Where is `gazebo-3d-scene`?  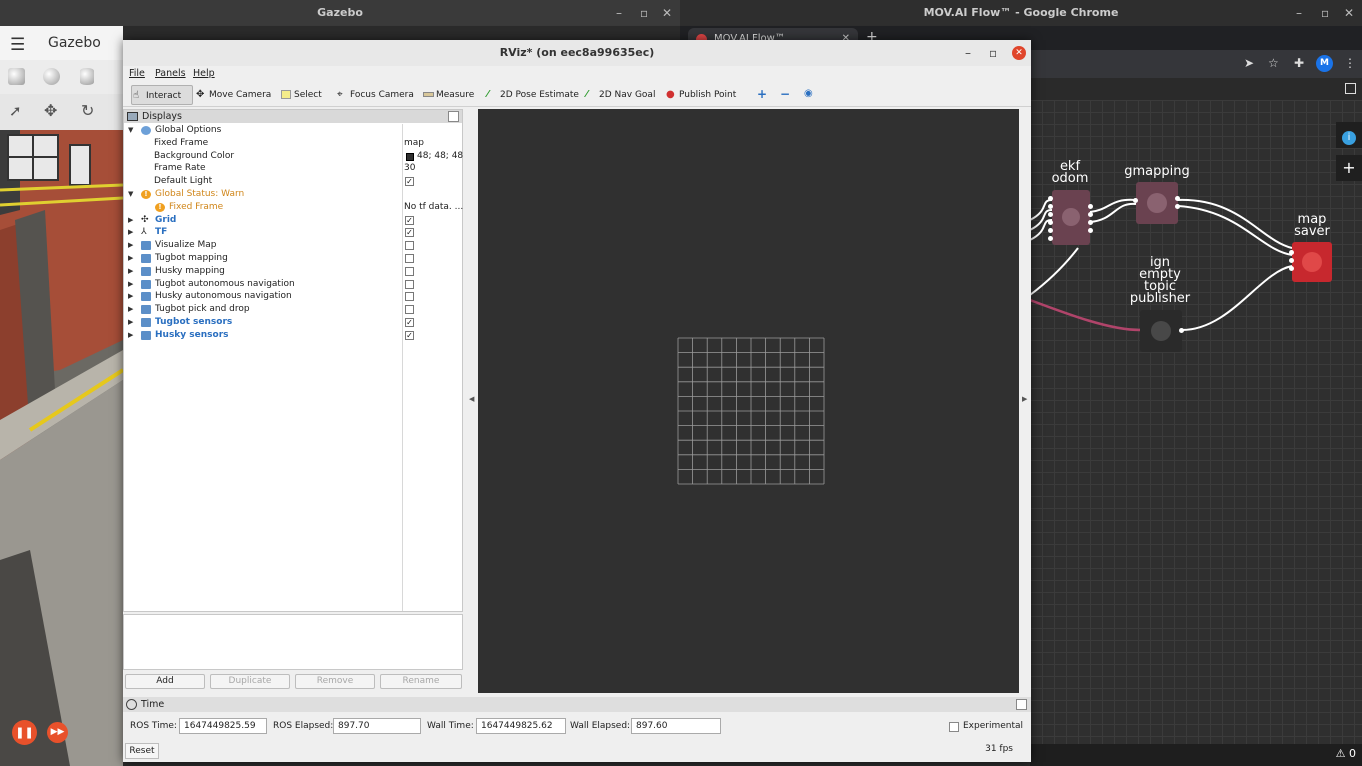
gazebo-3d-scene is located at coordinates (61, 448).